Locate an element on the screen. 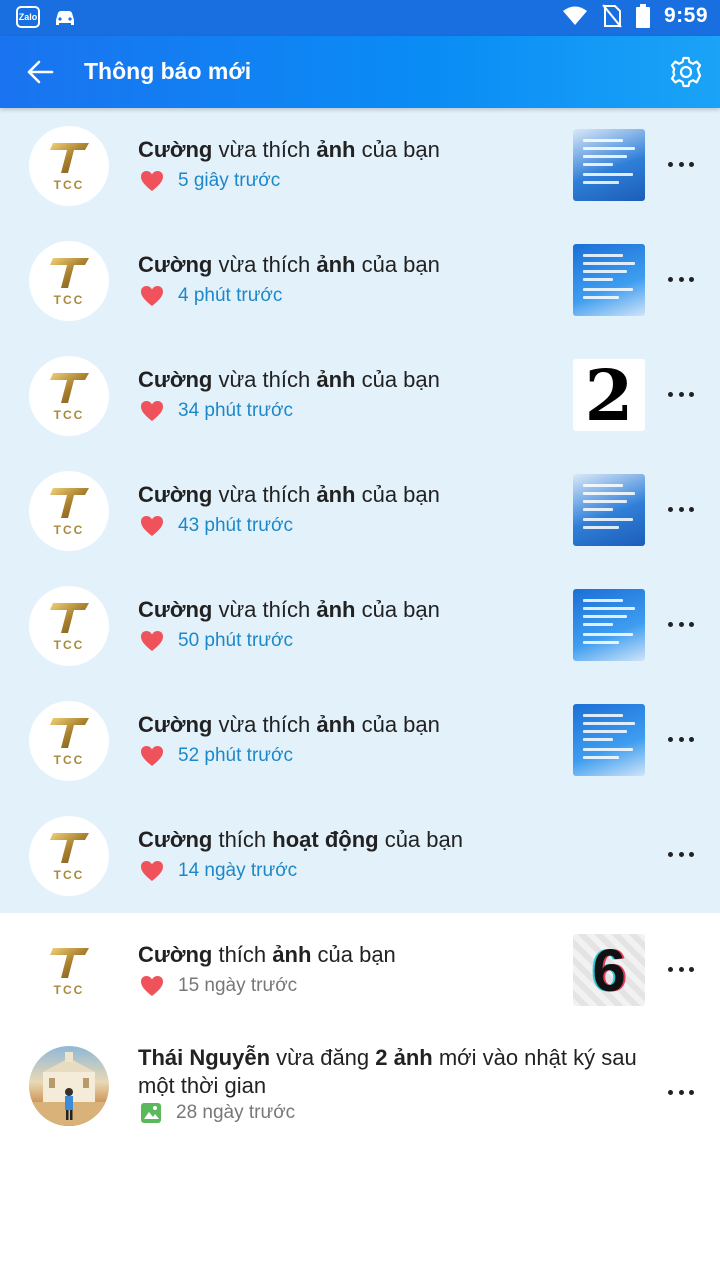 The image size is (720, 1280). car-icon is located at coordinates (65, 18).